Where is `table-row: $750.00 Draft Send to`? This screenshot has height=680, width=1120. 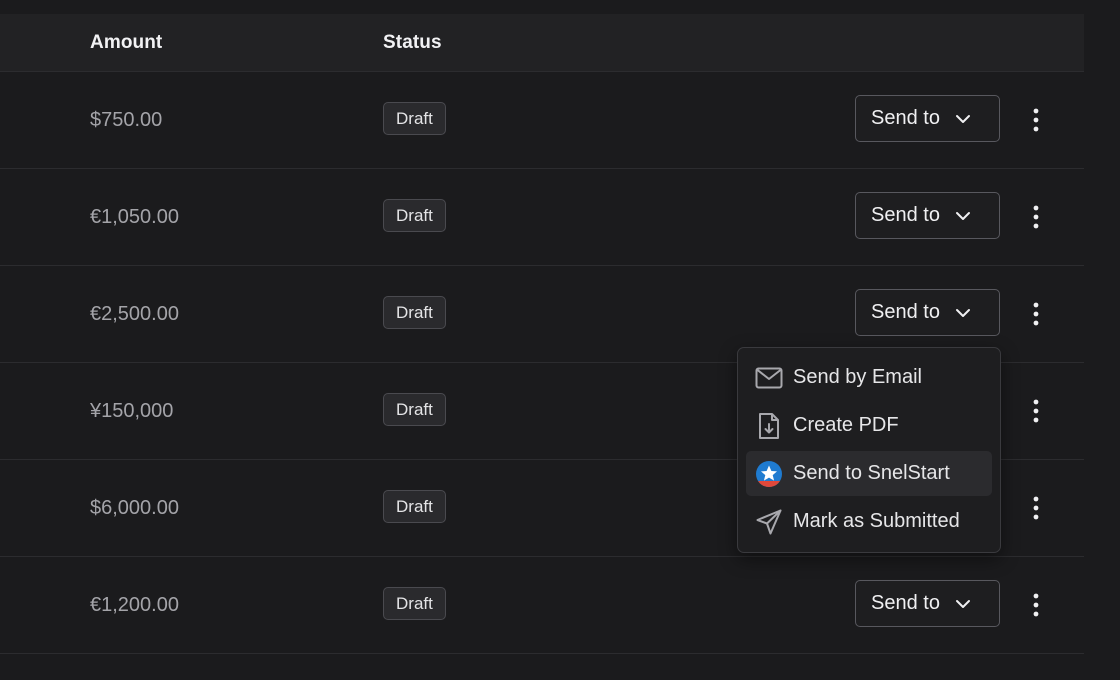
table-row: $750.00 Draft Send to is located at coordinates (542, 120).